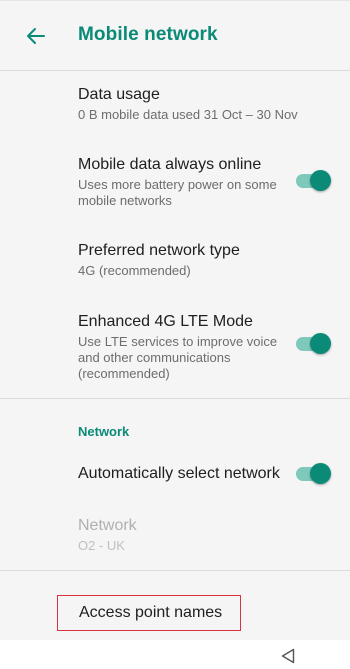 Image resolution: width=350 pixels, height=669 pixels. Describe the element at coordinates (36, 36) in the screenshot. I see `arrow-left-icon` at that location.